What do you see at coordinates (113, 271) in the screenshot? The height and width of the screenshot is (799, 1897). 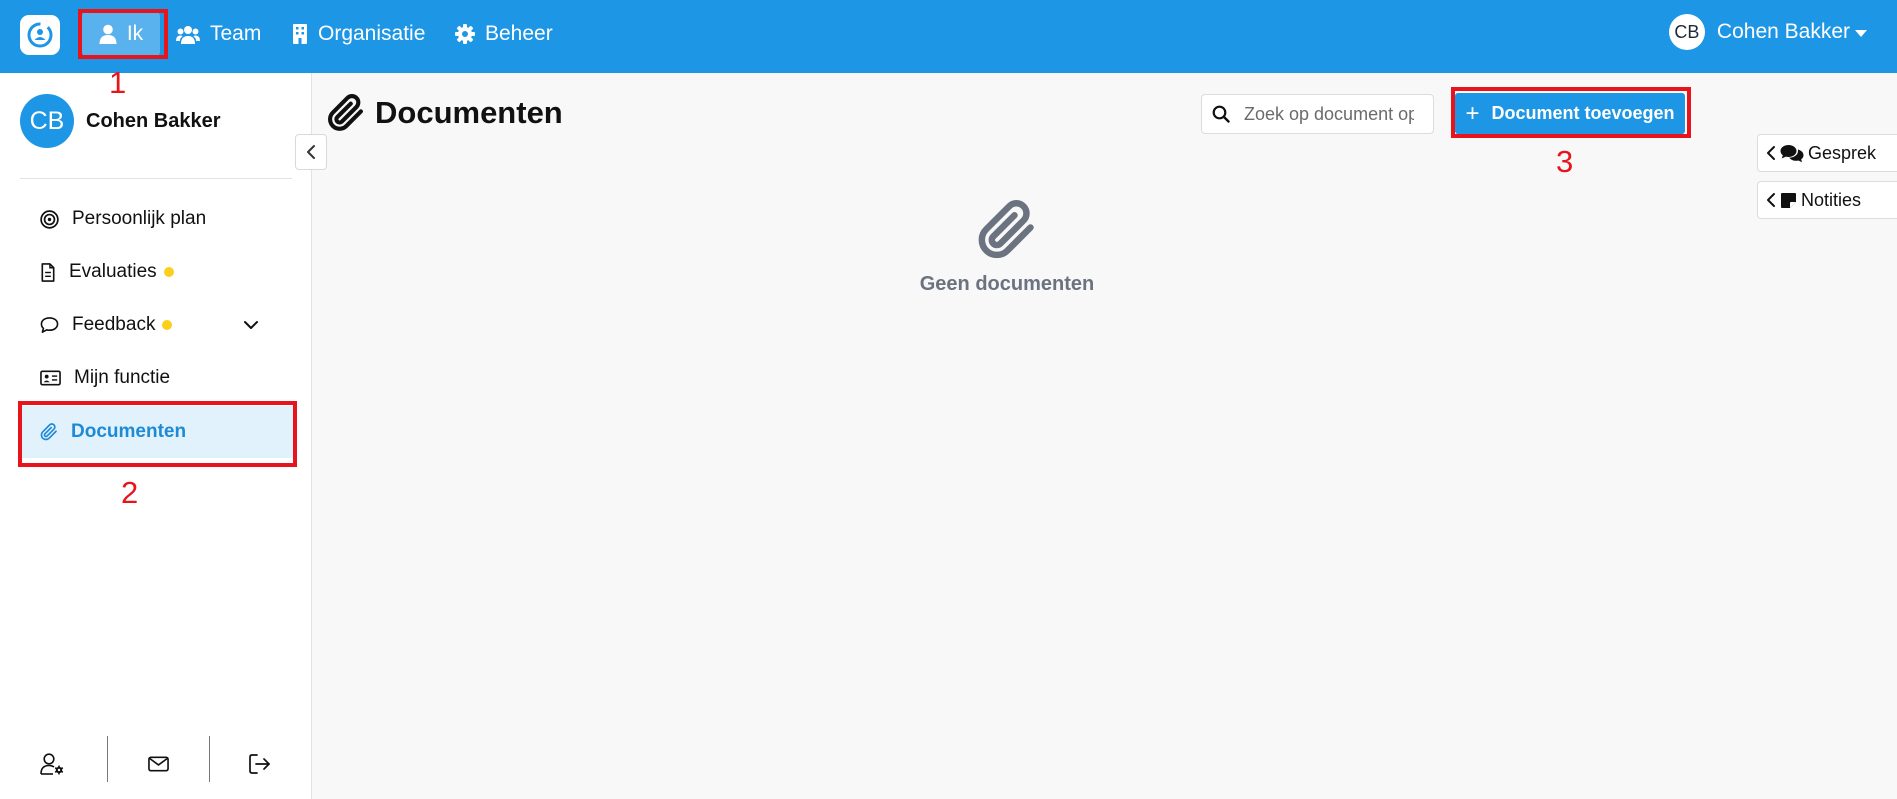 I see `sidebar-item-label: Evaluaties` at bounding box center [113, 271].